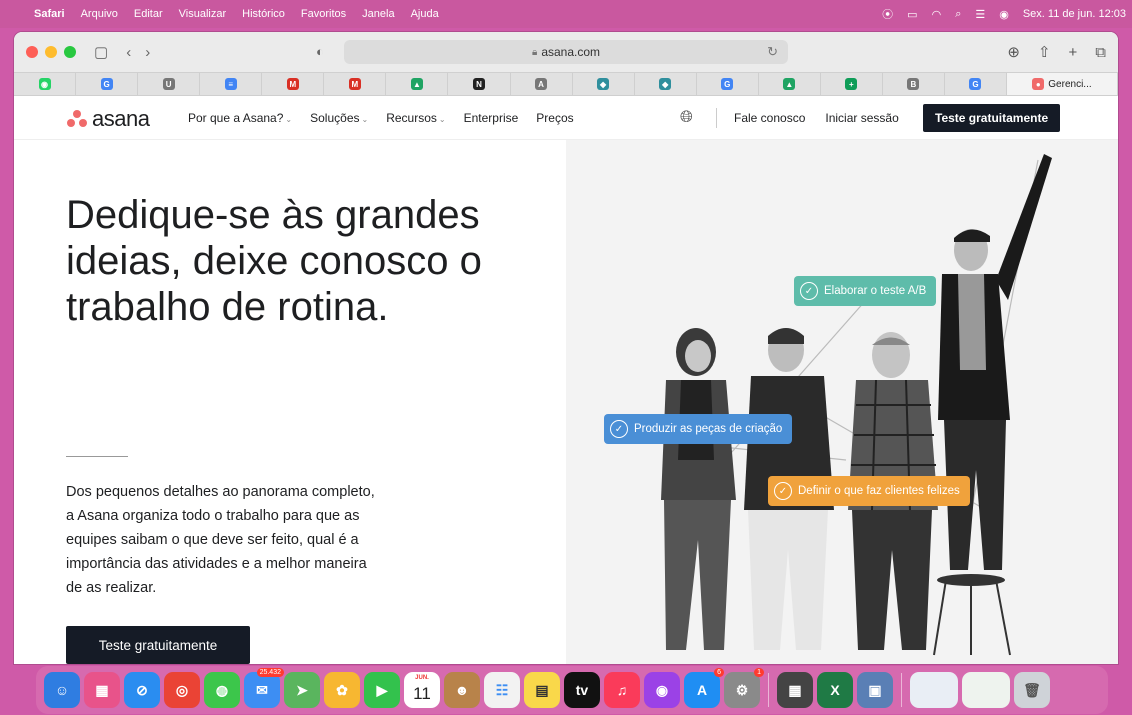 The width and height of the screenshot is (1132, 715). I want to click on screen-record-icon: ⦿, so click(887, 14).